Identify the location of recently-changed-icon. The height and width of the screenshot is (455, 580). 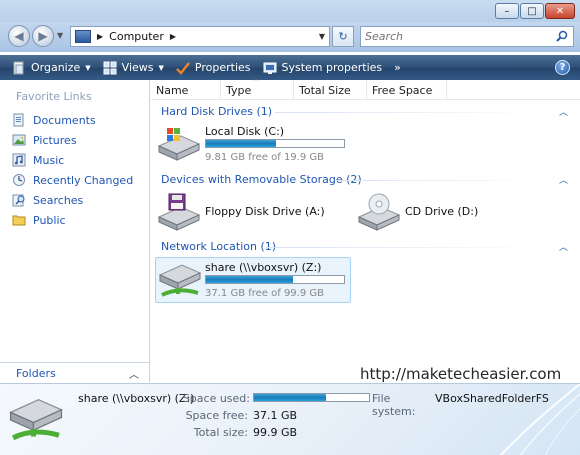
(19, 180).